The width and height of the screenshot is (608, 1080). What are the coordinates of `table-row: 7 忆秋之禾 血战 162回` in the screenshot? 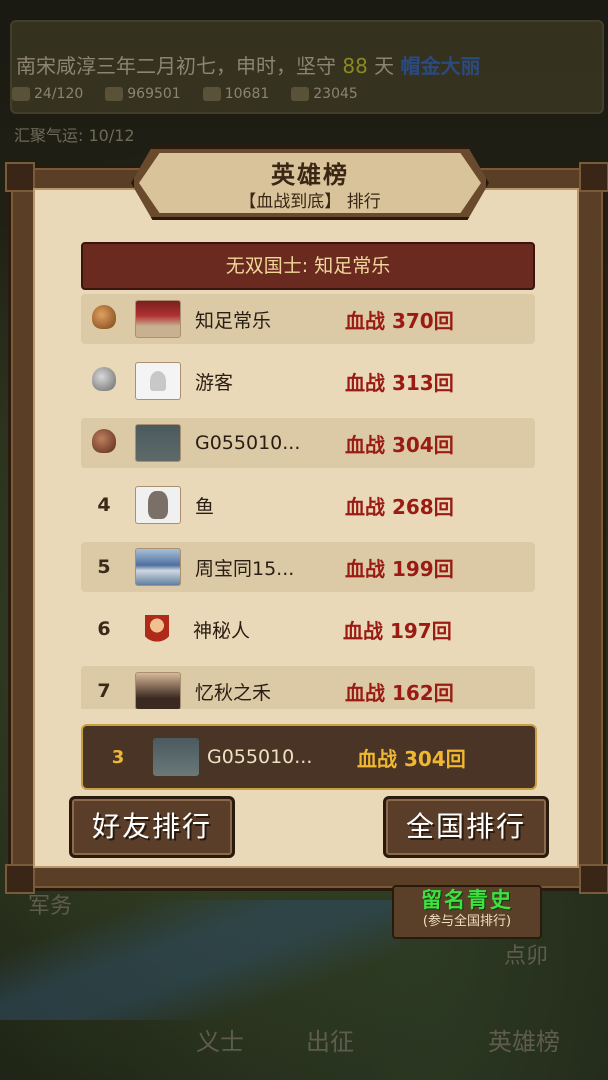 It's located at (308, 687).